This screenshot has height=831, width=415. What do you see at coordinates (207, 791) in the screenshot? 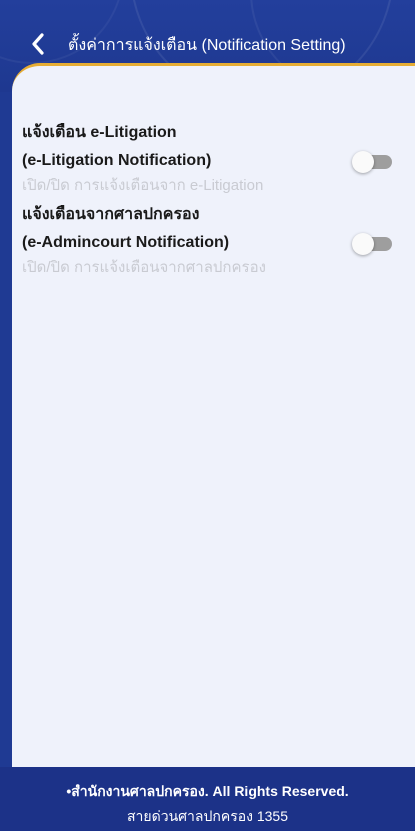
I see `copyright-text: •สำนักงานศาลปกครอง. All Rights Reserved.` at bounding box center [207, 791].